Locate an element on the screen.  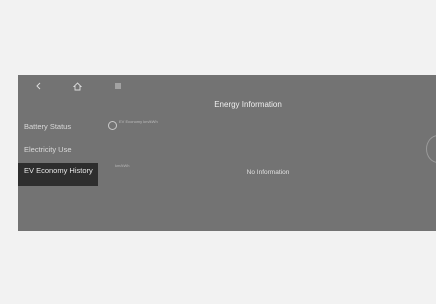
sidebar-item-label: EV Economy History is located at coordinates (58, 170).